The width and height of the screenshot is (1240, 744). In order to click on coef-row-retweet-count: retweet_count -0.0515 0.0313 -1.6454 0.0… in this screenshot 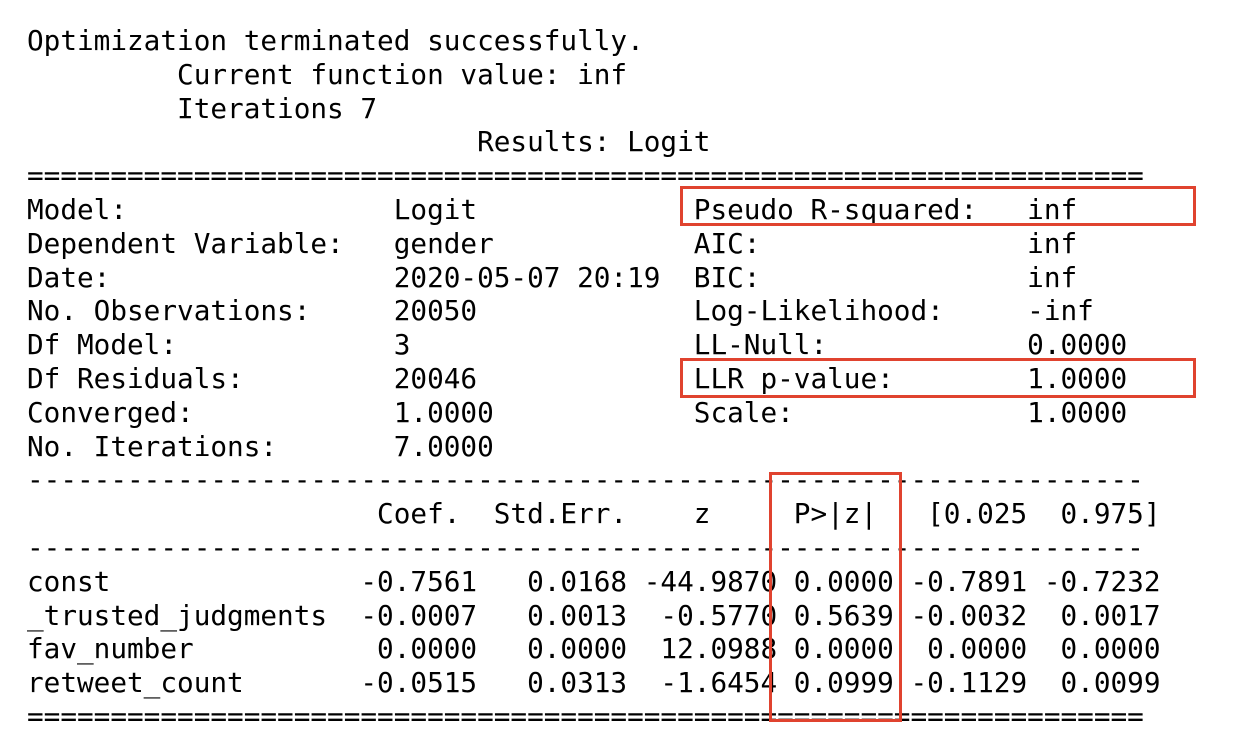, I will do `click(594, 683)`.